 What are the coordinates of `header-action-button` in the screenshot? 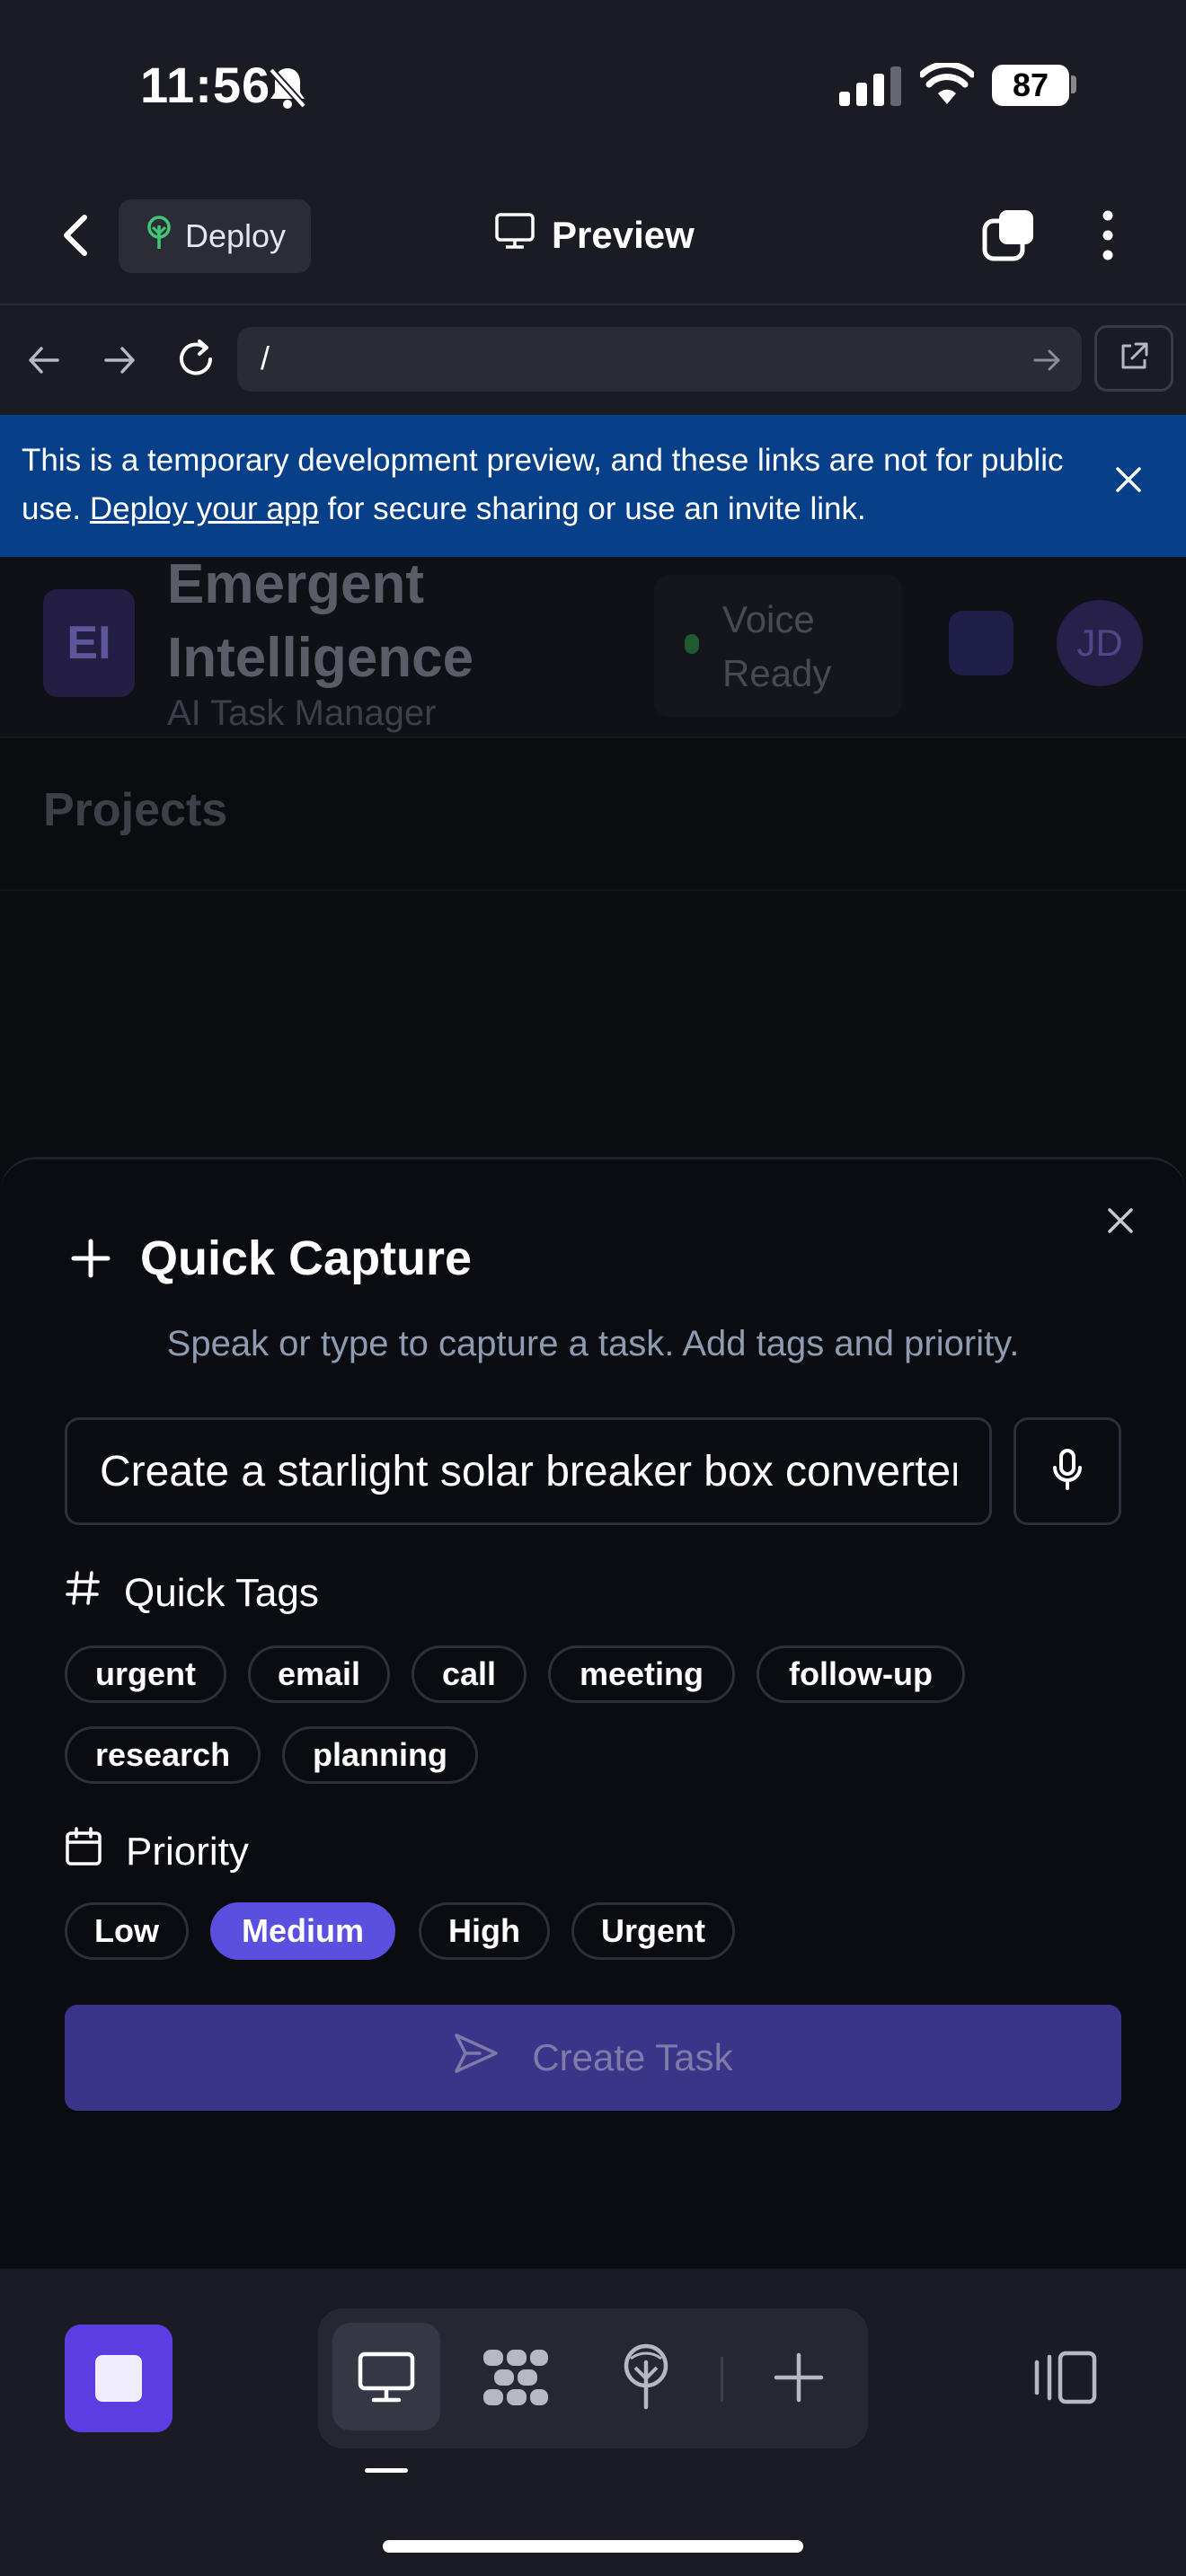 It's located at (981, 643).